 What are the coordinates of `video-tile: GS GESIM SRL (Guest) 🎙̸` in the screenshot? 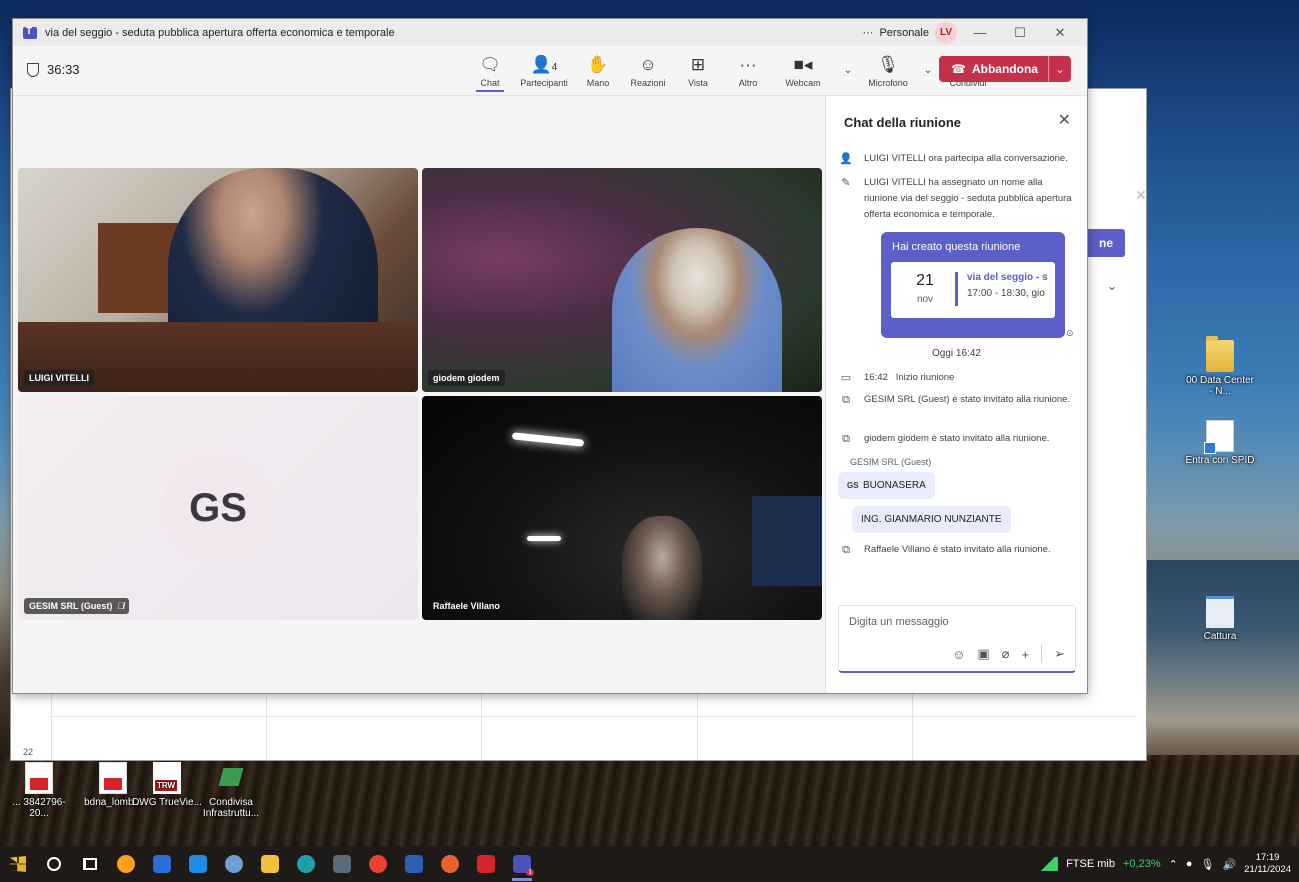 It's located at (218, 508).